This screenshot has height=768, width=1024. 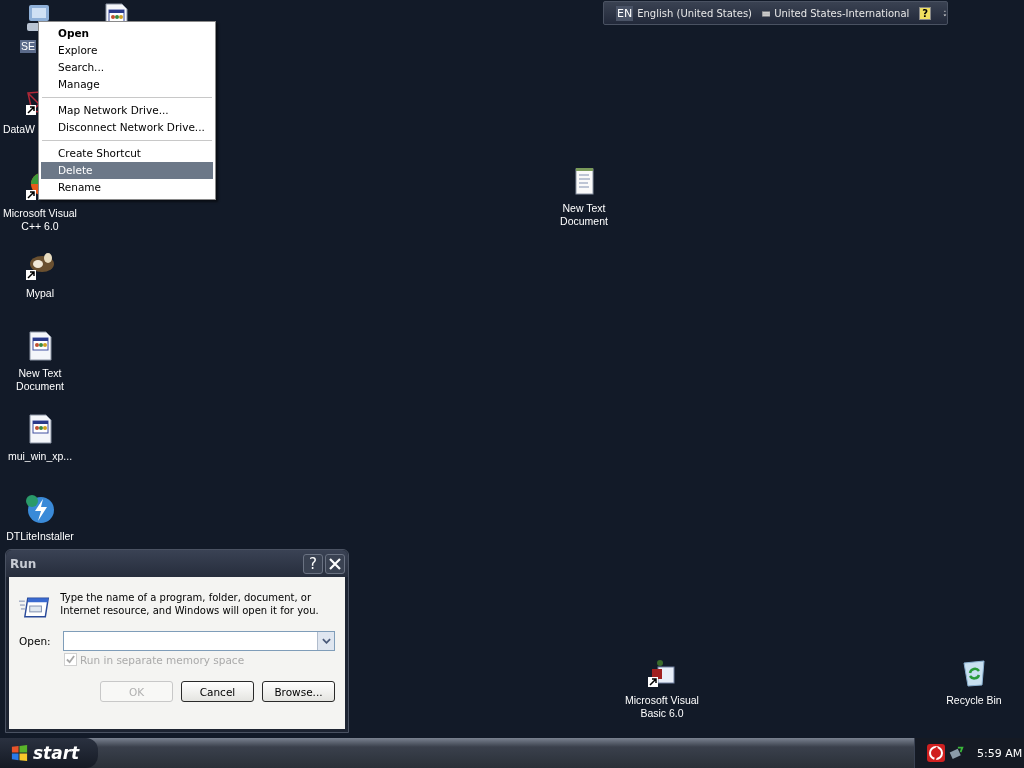 What do you see at coordinates (190, 604) in the screenshot?
I see `description-text: Type the name of a program, folder, document, or Internet resource, and Windows will open it for you.` at bounding box center [190, 604].